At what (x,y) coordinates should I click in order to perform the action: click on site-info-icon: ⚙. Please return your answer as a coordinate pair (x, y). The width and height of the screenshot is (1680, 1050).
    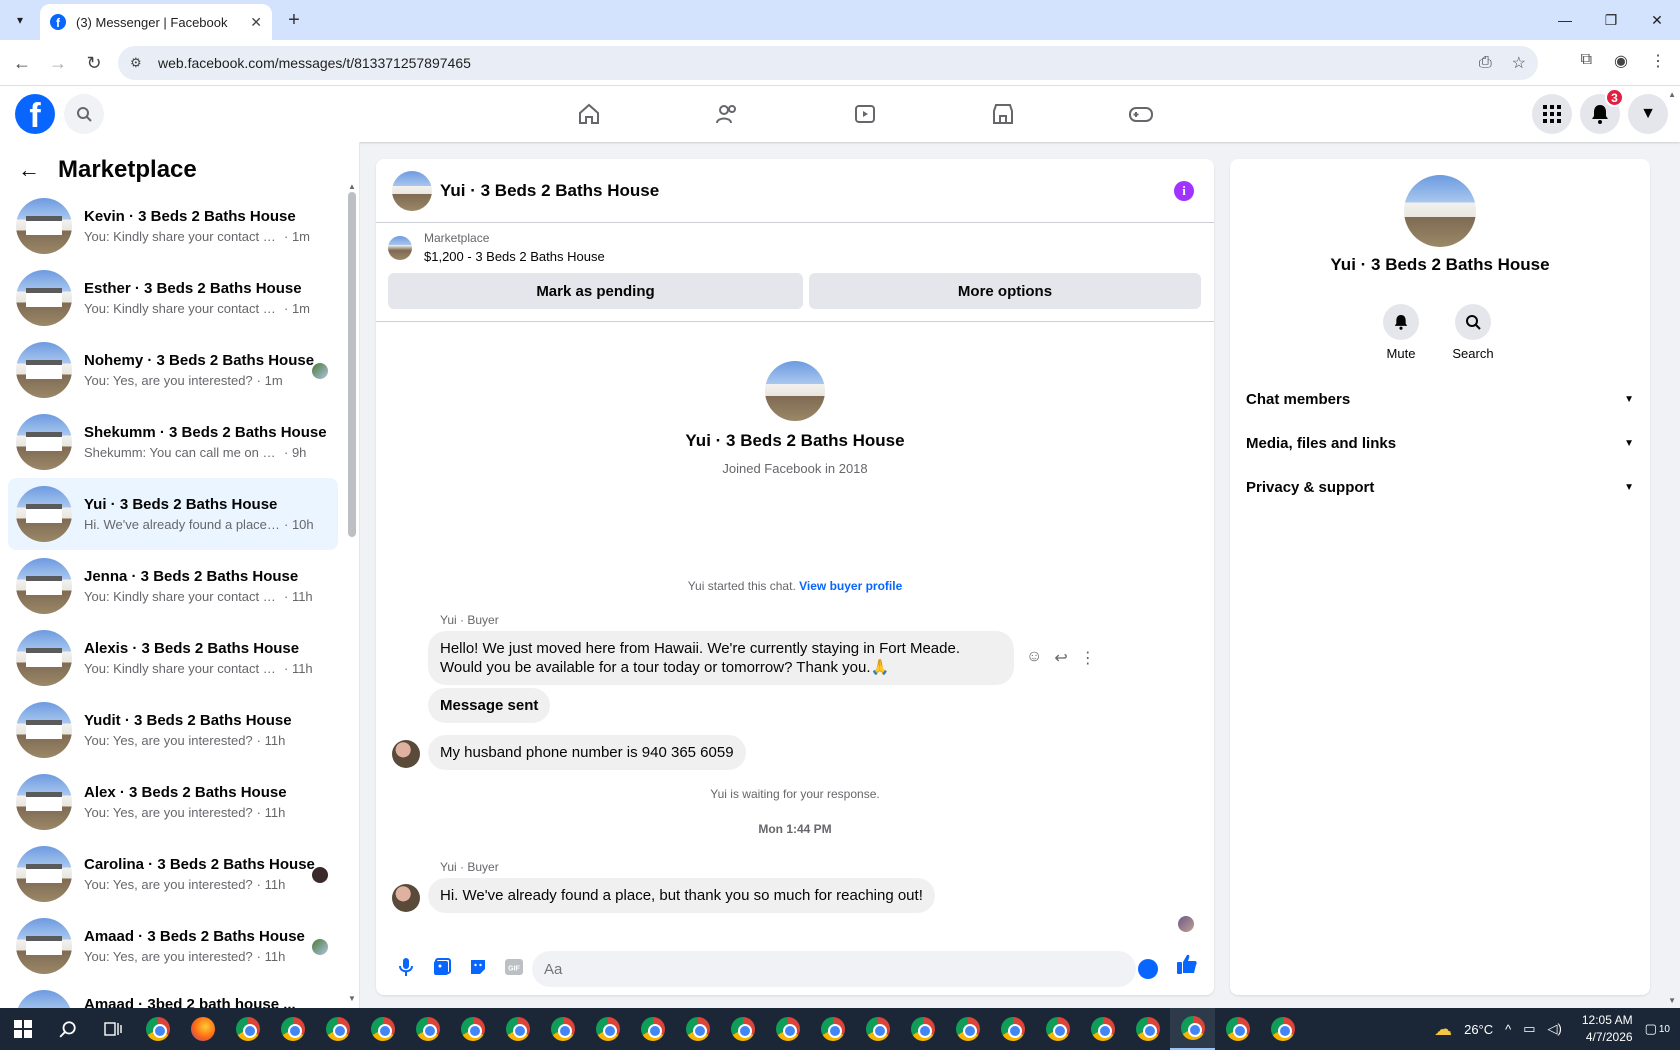
    Looking at the image, I should click on (138, 63).